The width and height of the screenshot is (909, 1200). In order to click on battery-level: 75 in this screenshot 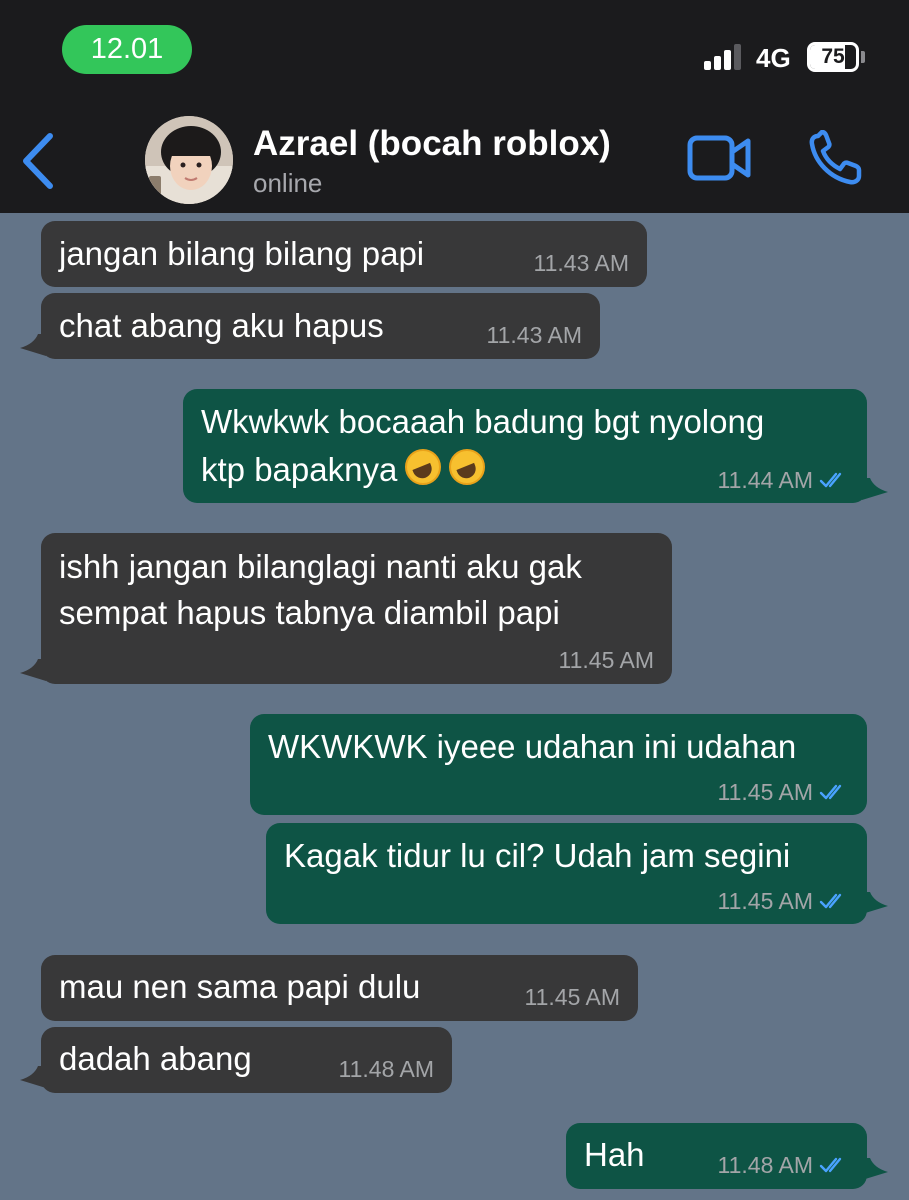, I will do `click(833, 56)`.